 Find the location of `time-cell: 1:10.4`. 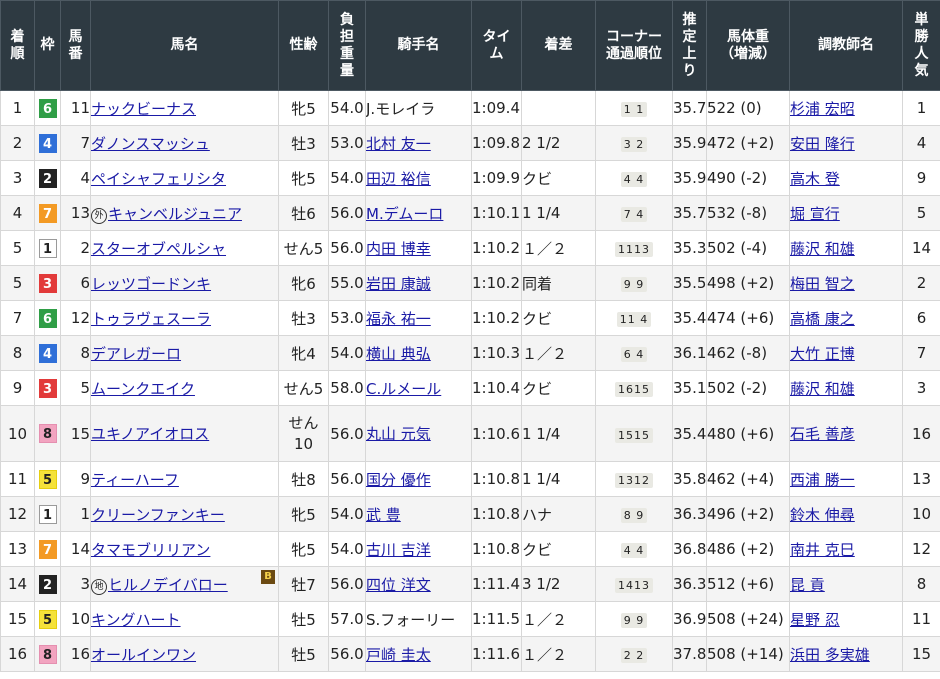

time-cell: 1:10.4 is located at coordinates (496, 388).